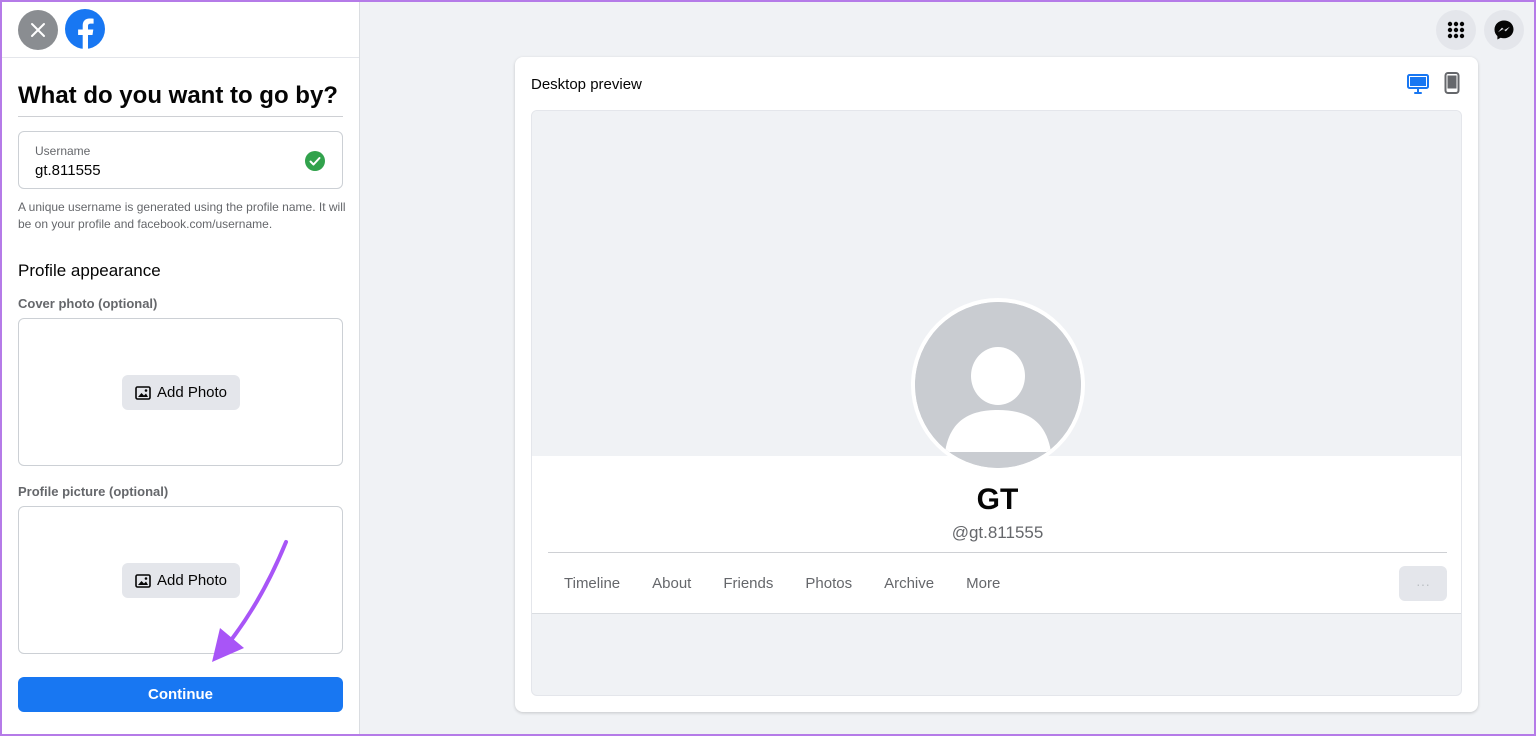  I want to click on username-field: Username, so click(180, 160).